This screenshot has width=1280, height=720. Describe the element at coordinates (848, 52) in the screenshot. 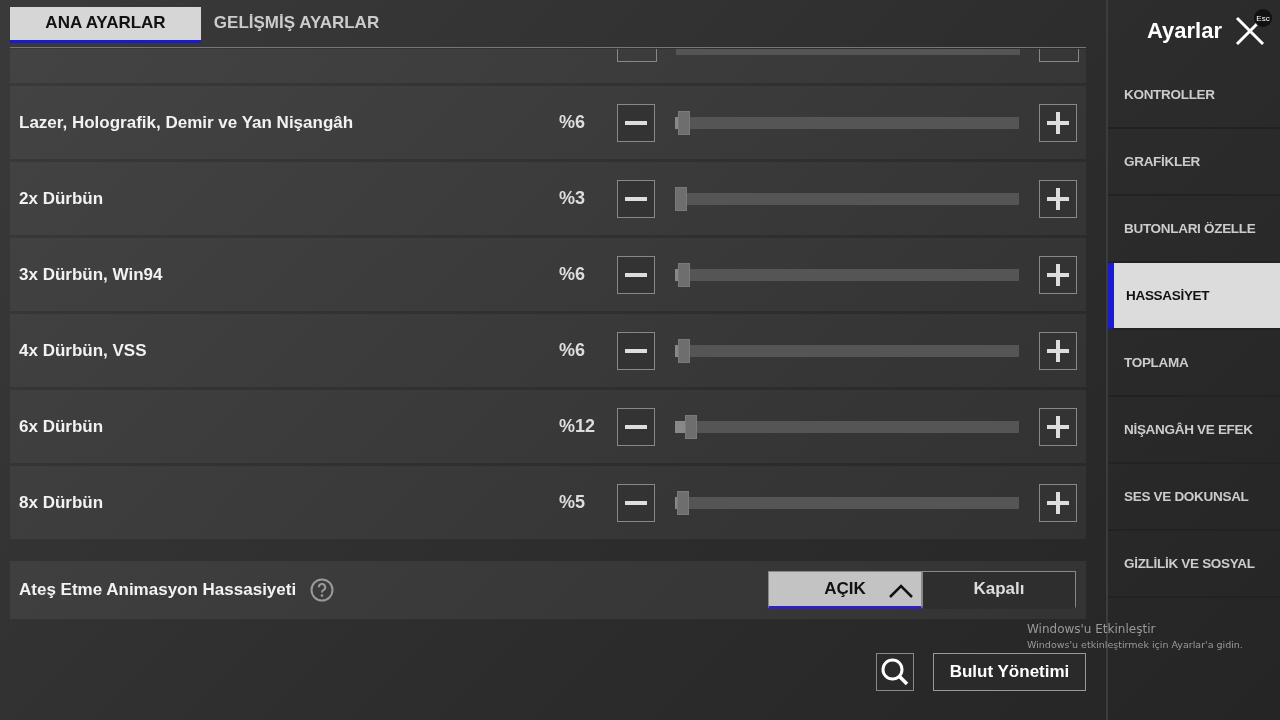

I see `slider-track` at that location.